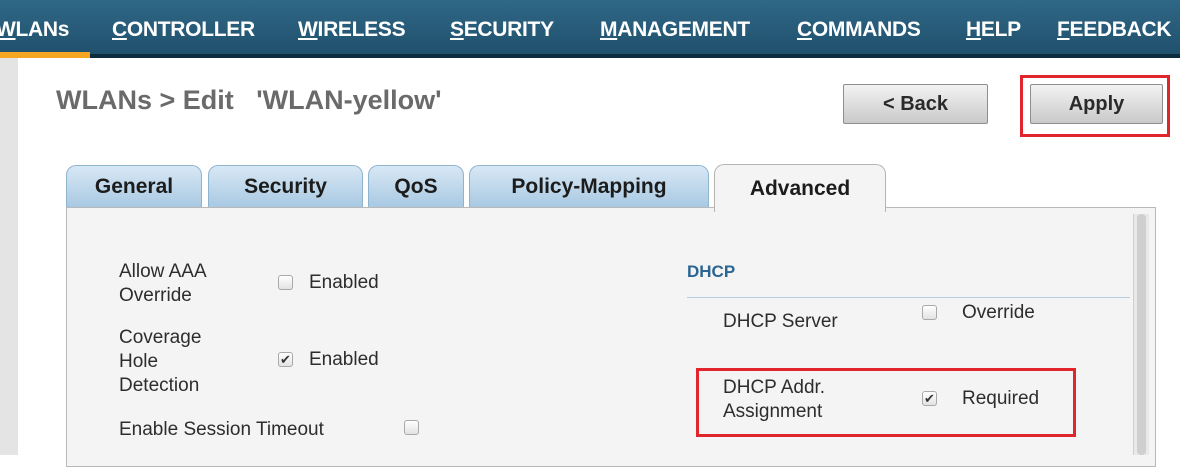 This screenshot has height=467, width=1180. Describe the element at coordinates (1095, 106) in the screenshot. I see `apply-highlight-box` at that location.